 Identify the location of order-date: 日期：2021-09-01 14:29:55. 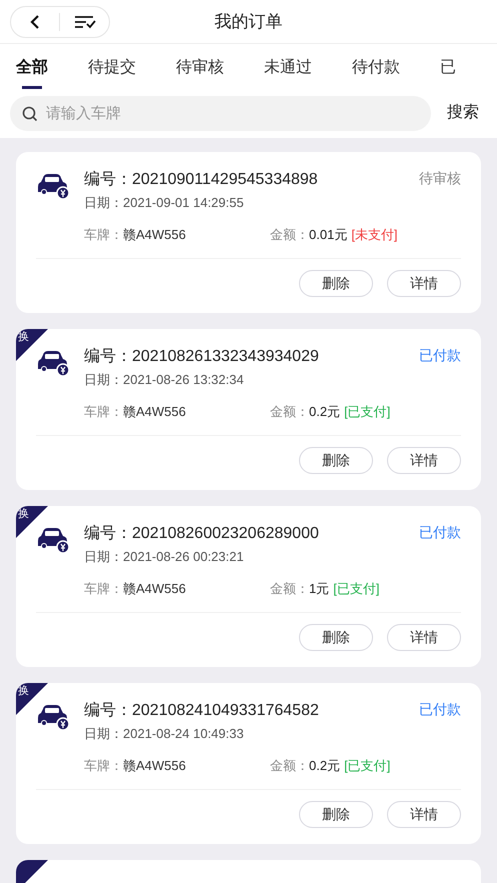
(164, 203).